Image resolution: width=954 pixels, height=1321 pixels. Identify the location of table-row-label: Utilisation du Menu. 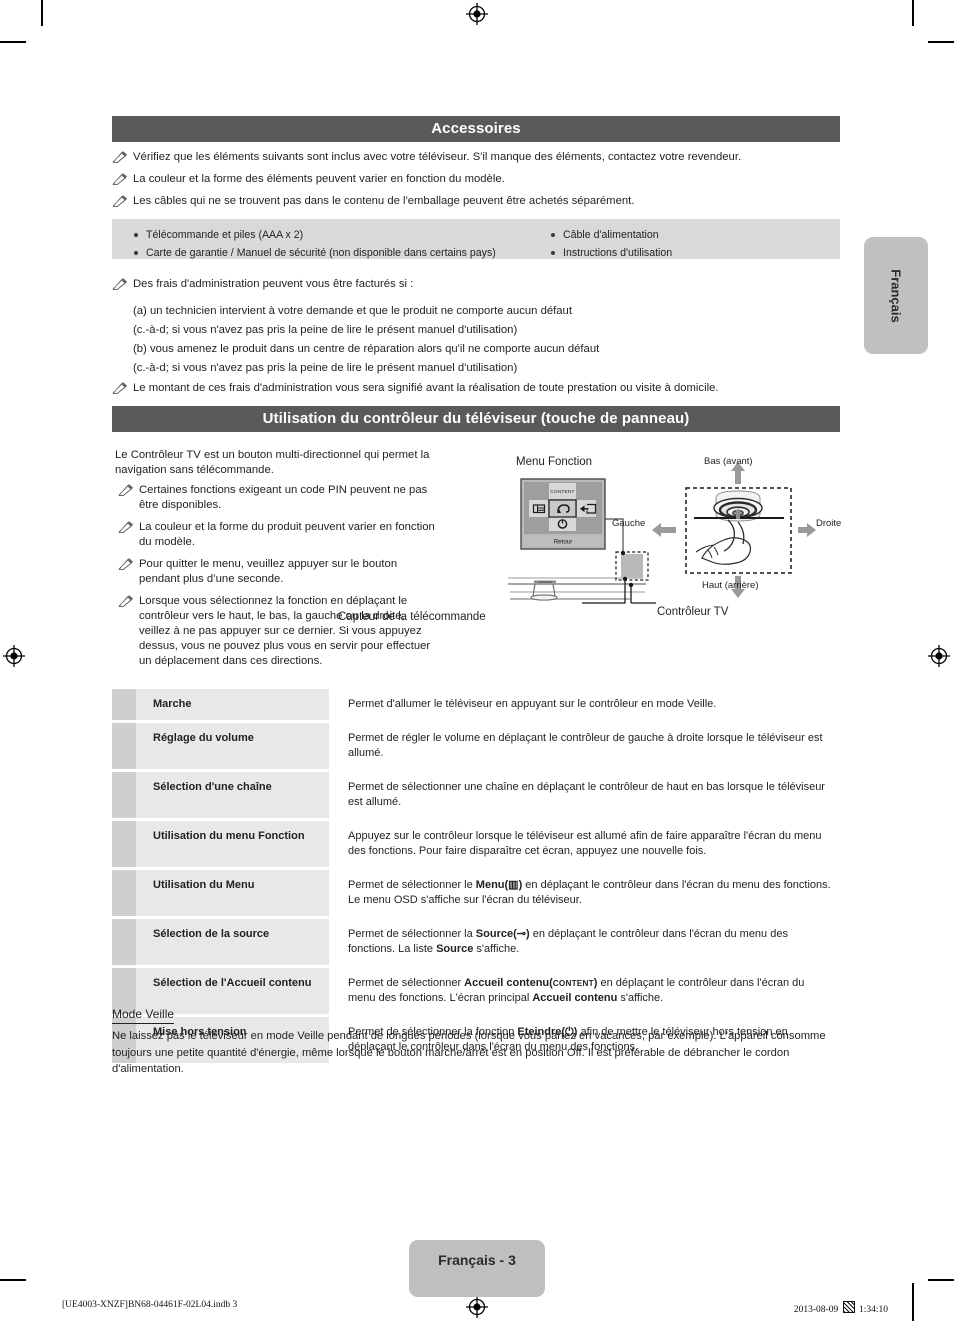
(232, 893).